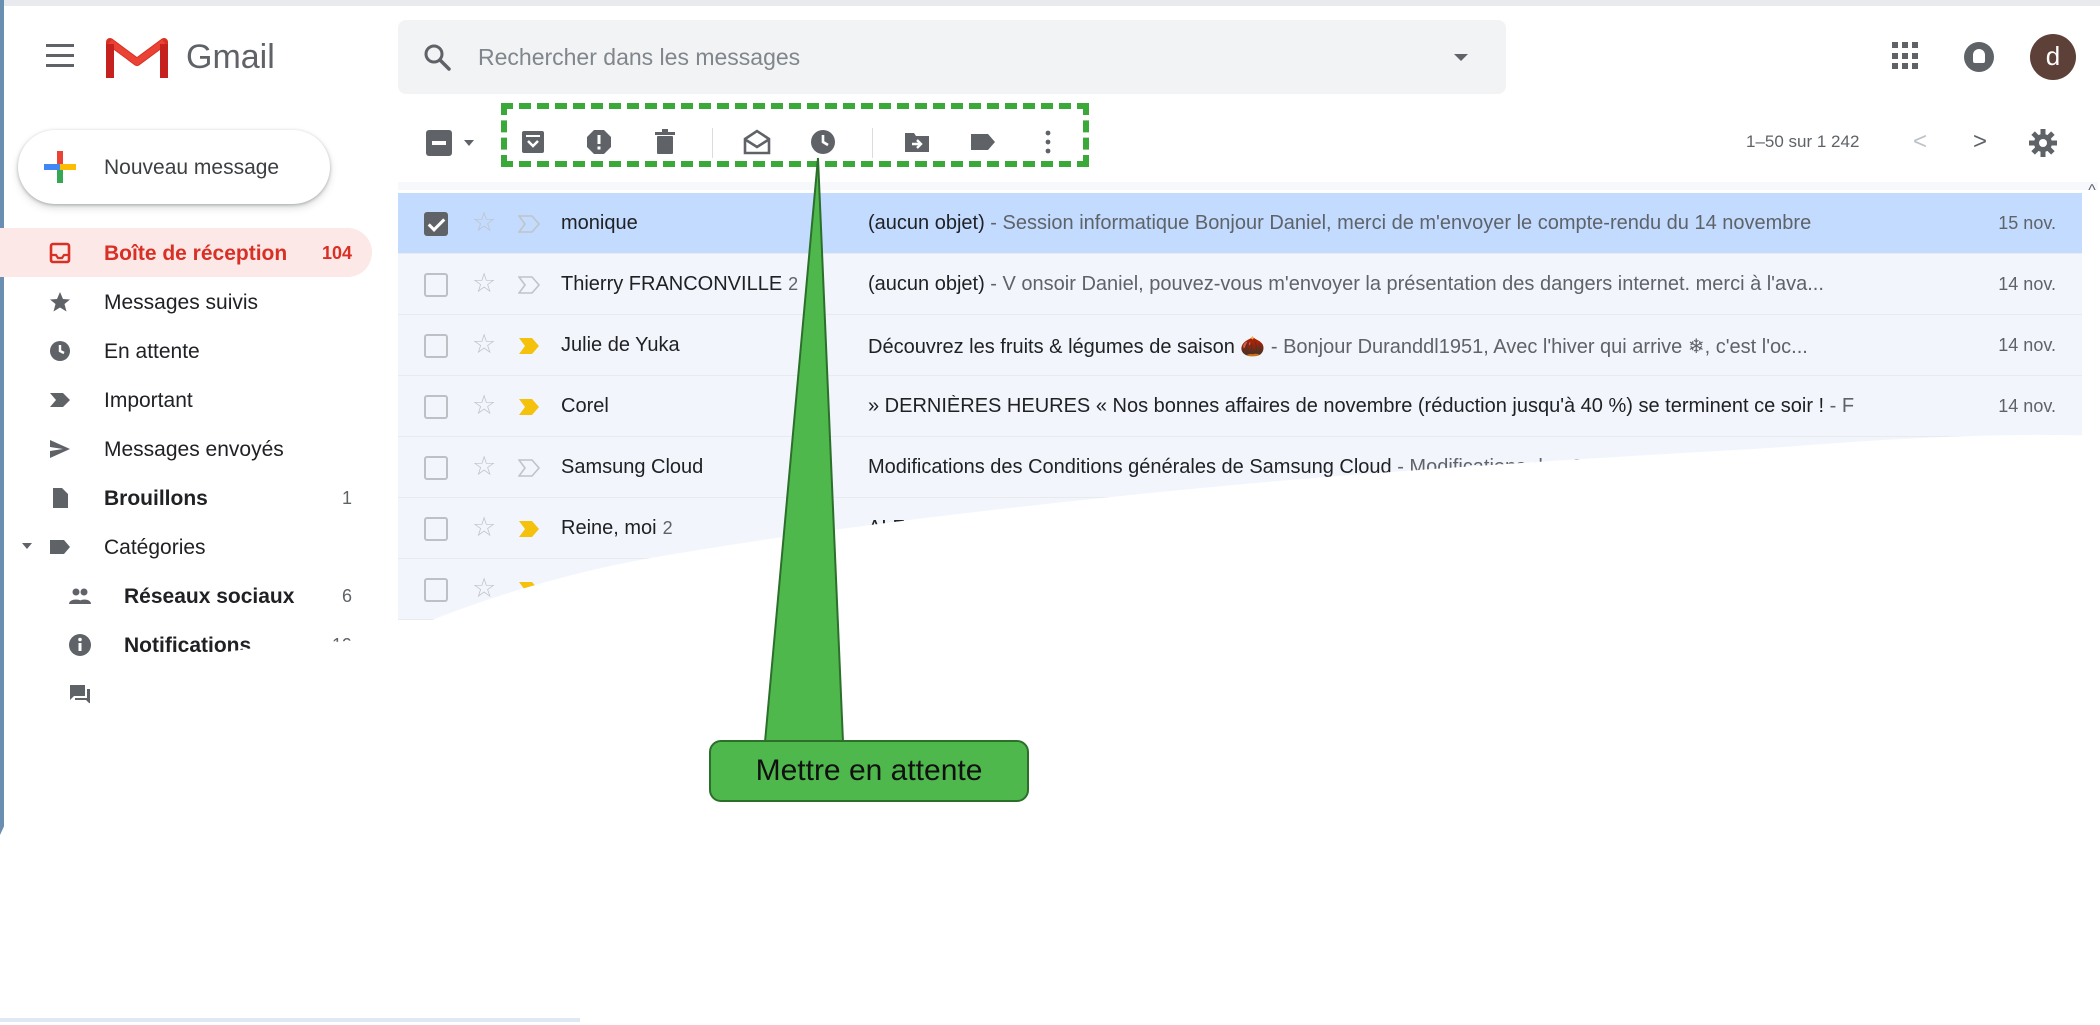 Image resolution: width=2100 pixels, height=1025 pixels. Describe the element at coordinates (1803, 141) in the screenshot. I see `pagination-range: 1–50 sur 1 242` at that location.